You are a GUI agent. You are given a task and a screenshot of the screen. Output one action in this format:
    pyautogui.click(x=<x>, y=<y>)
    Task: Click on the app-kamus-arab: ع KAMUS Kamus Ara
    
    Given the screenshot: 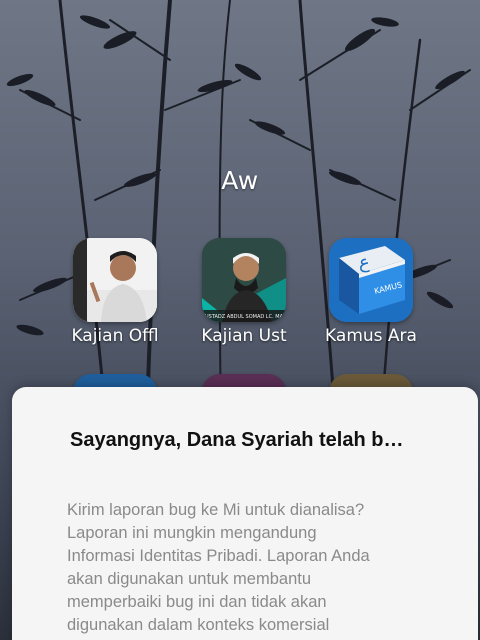 What is the action you would take?
    pyautogui.click(x=371, y=292)
    